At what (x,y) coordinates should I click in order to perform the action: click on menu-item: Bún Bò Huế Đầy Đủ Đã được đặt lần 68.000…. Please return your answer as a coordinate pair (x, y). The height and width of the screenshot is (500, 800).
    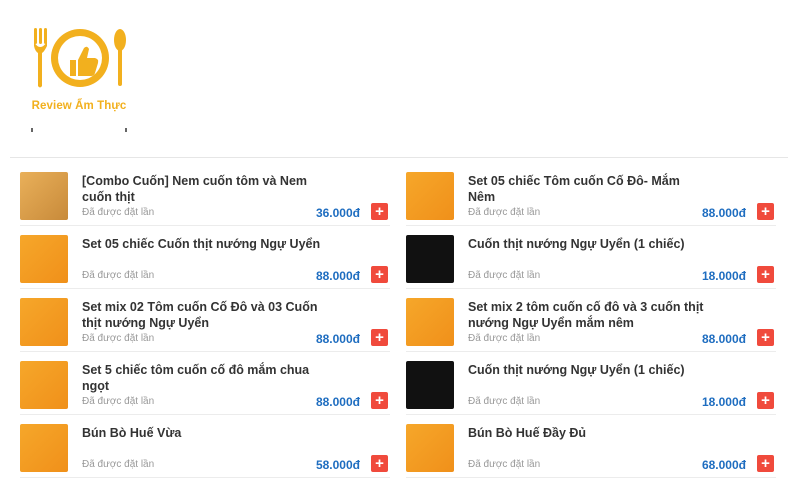
    Looking at the image, I should click on (591, 446).